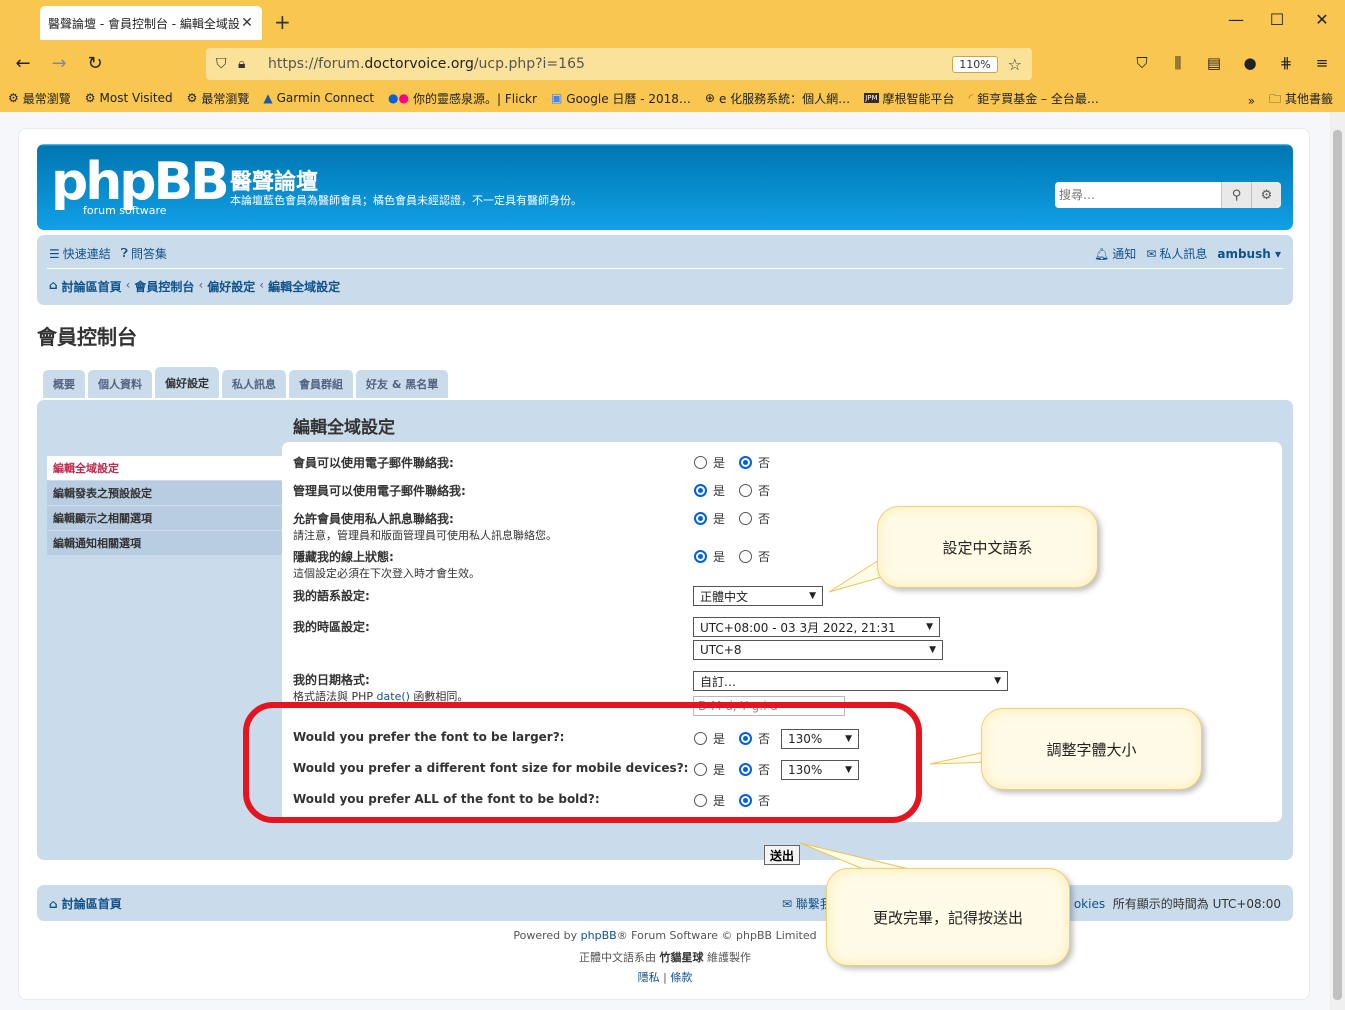  I want to click on callout-submit: 更改完畢，記得按送出, so click(948, 917).